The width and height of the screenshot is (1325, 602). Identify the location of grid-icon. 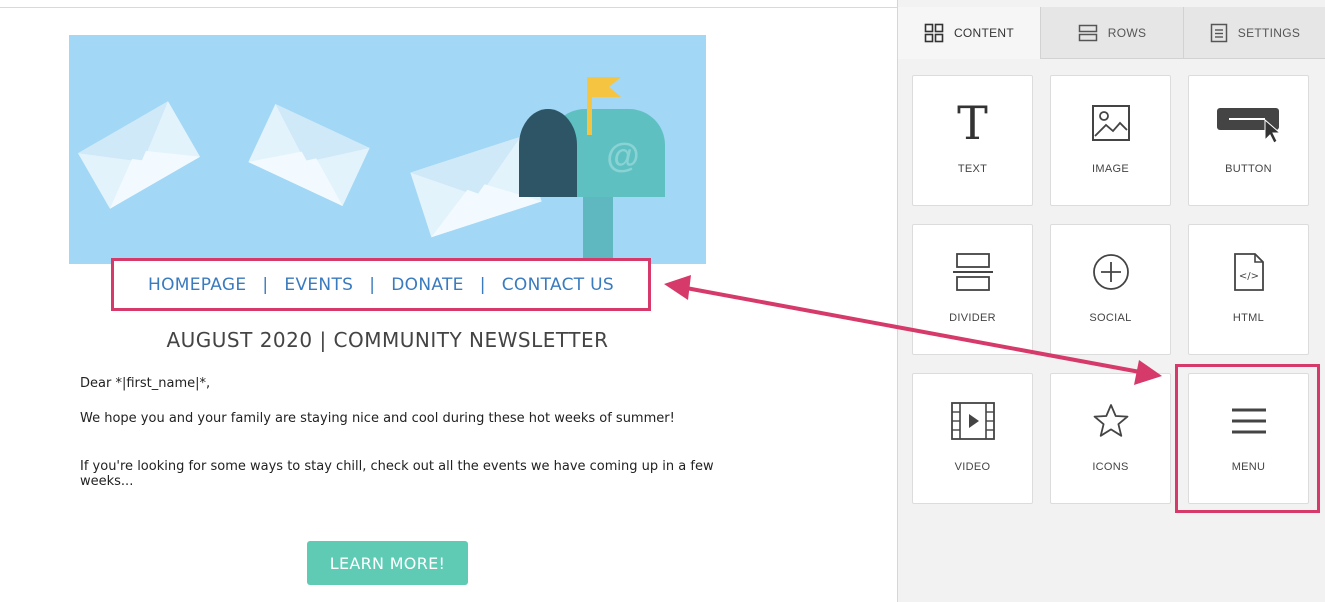
(934, 33).